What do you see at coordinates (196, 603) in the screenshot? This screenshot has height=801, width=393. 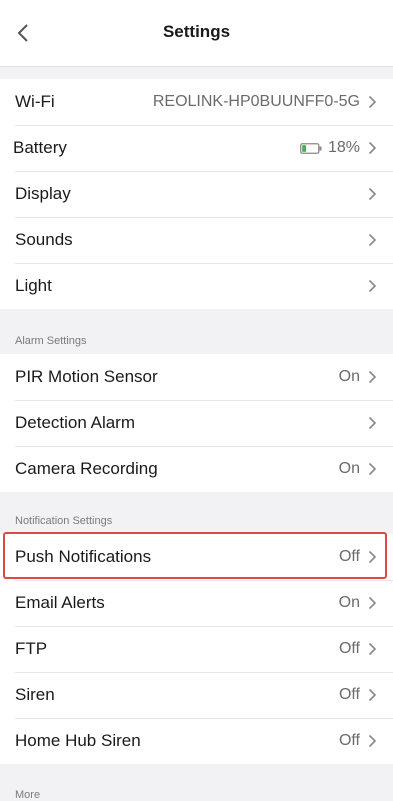 I see `row-email-alerts: Email Alerts On` at bounding box center [196, 603].